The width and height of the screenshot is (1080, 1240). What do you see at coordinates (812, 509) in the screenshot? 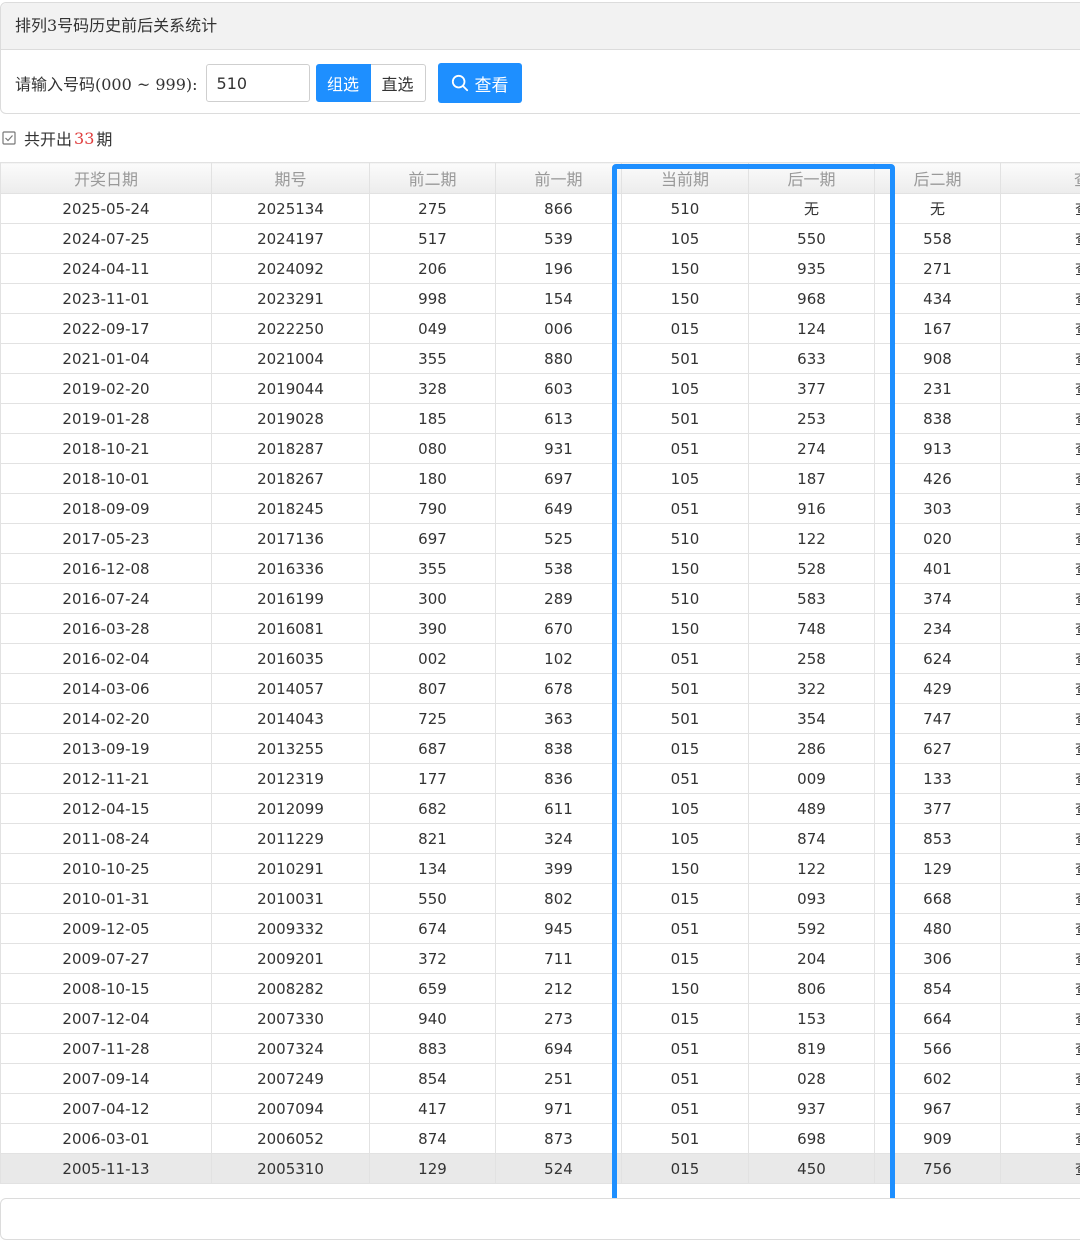
I see `table-cell: 916` at bounding box center [812, 509].